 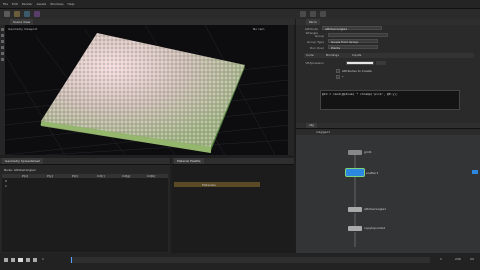 What do you see at coordinates (355, 172) in the screenshot?
I see `node-scatter1` at bounding box center [355, 172].